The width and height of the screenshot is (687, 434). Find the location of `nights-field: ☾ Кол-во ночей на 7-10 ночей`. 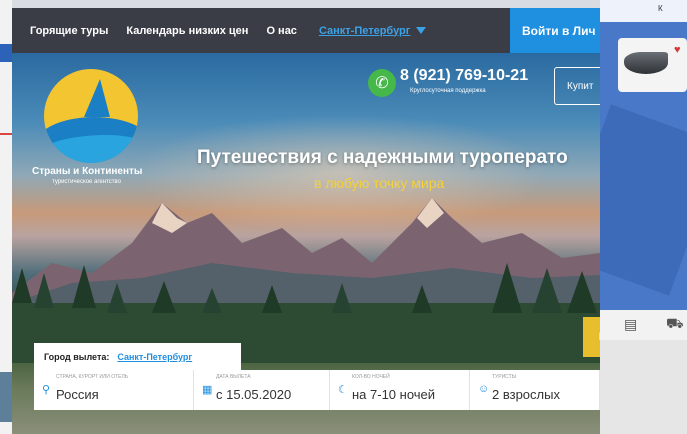

nights-field: ☾ Кол-во ночей на 7-10 ночей is located at coordinates (400, 390).